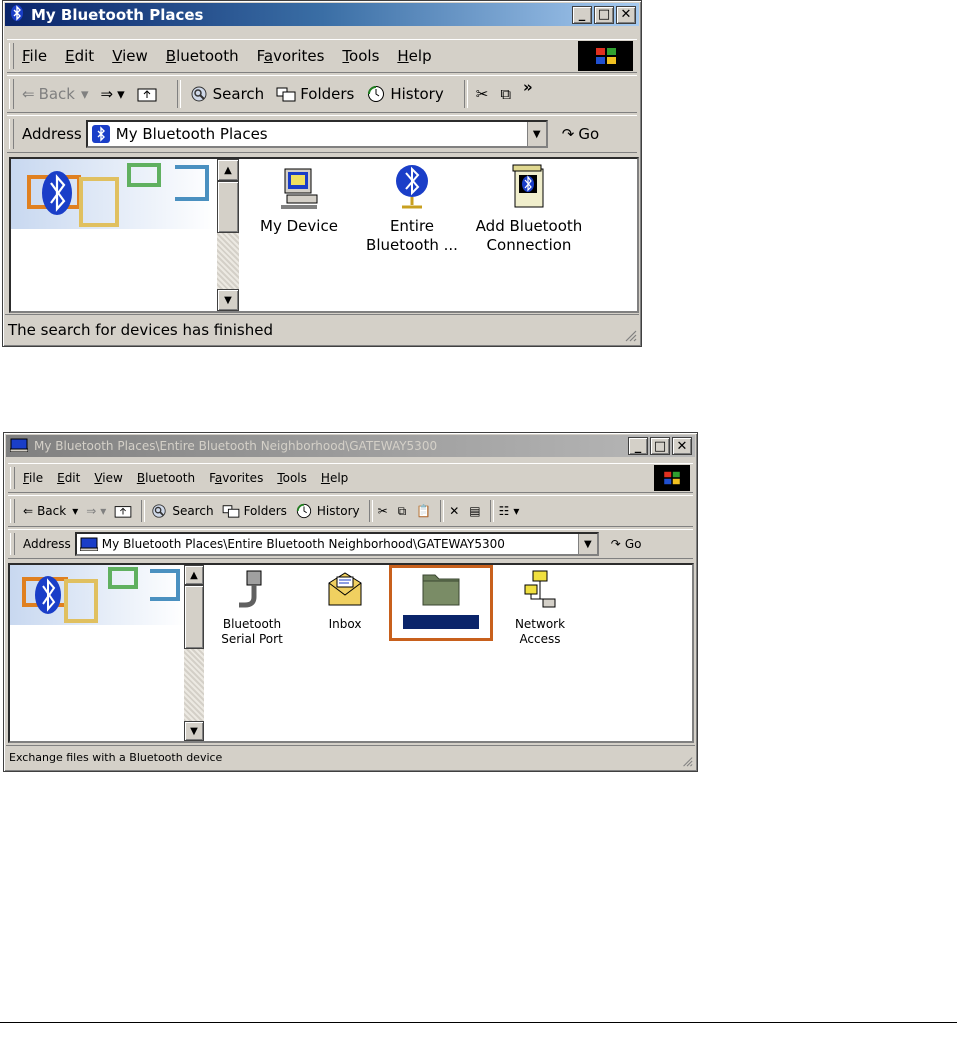 Image resolution: width=957 pixels, height=1051 pixels. I want to click on status-text: The search for devices has finished, so click(140, 329).